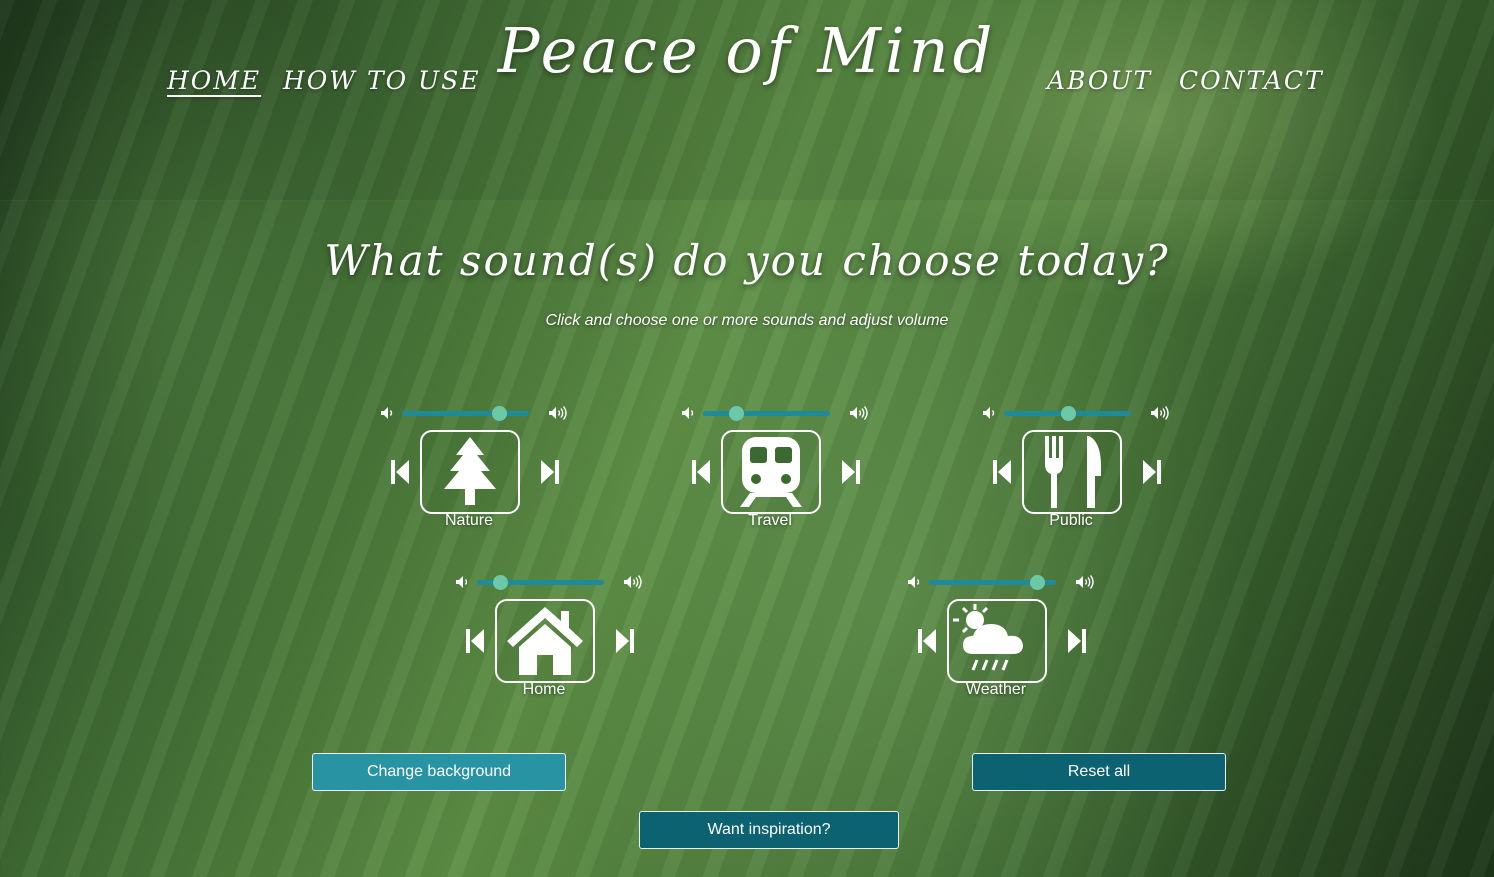  I want to click on train-icon, so click(771, 472).